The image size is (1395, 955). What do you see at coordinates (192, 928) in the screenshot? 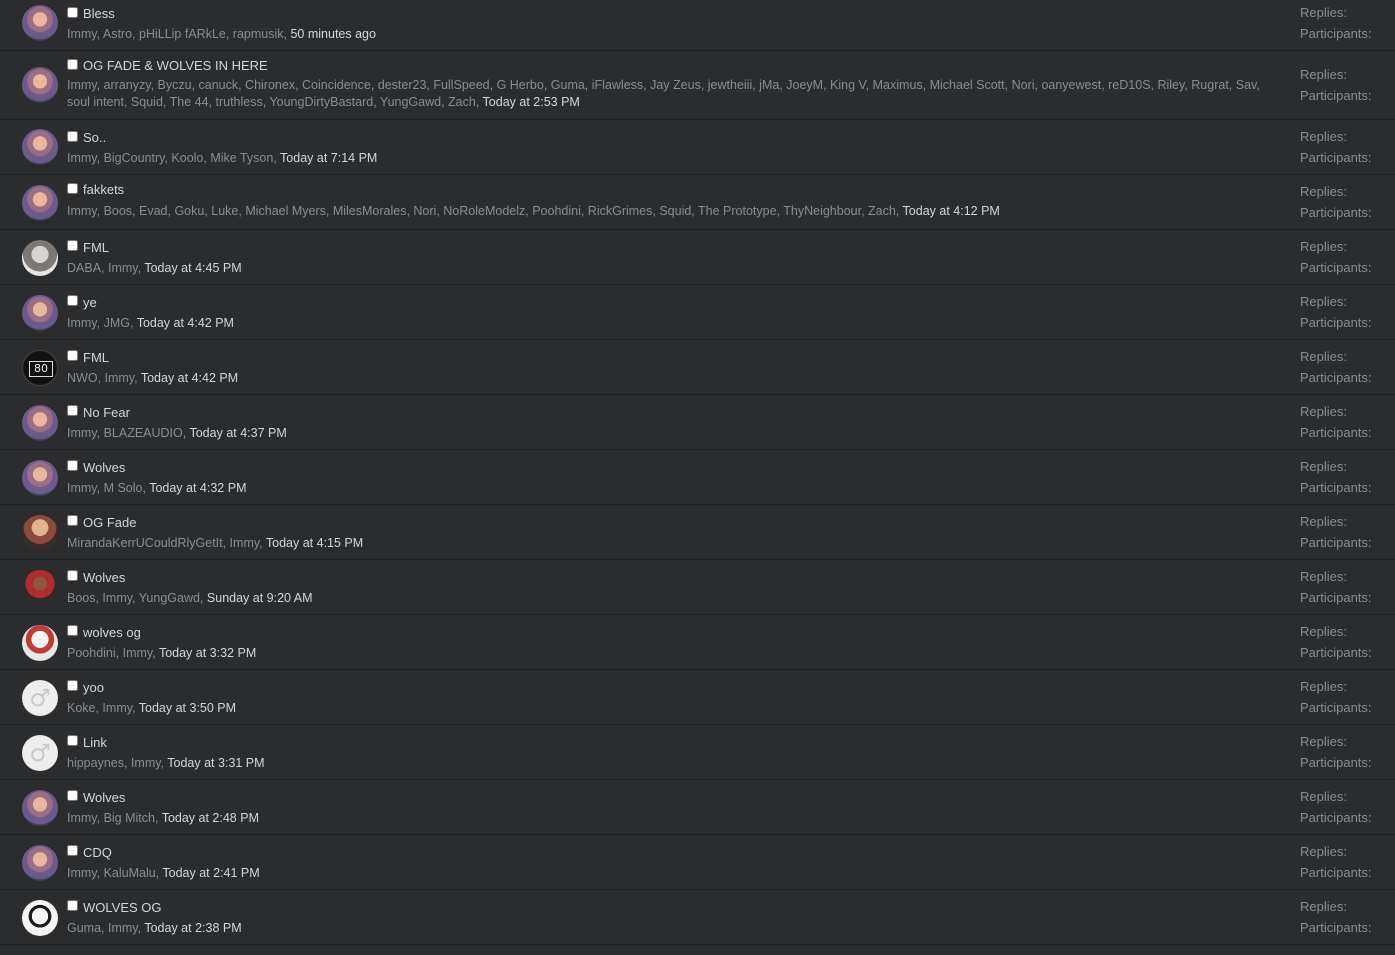
I see `last-message-time: Today at 2:38 PM` at bounding box center [192, 928].